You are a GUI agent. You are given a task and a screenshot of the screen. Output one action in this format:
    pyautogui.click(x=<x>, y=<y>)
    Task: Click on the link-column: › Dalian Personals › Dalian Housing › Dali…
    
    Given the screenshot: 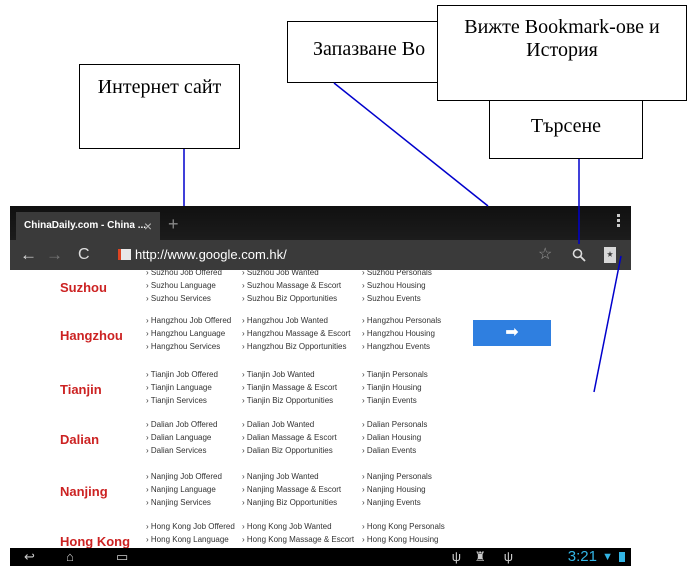 What is the action you would take?
    pyautogui.click(x=419, y=437)
    